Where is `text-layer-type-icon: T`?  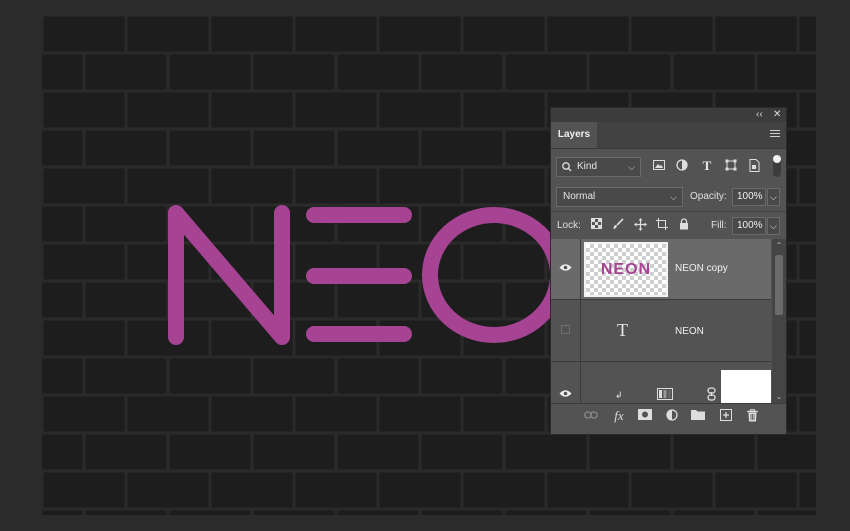
text-layer-type-icon: T is located at coordinates (622, 330).